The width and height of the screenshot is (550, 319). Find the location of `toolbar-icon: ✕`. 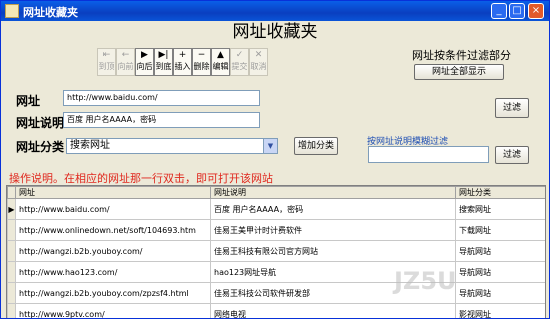

toolbar-icon: ✕ is located at coordinates (258, 55).